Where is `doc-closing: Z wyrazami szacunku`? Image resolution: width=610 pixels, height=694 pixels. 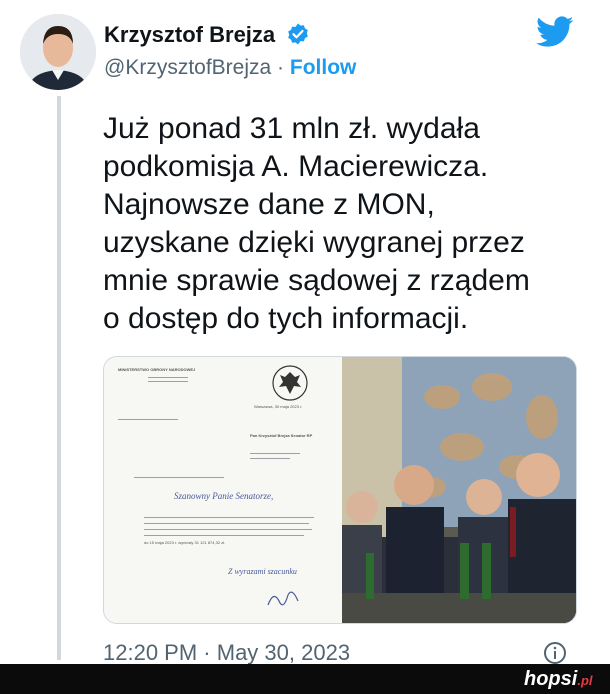
doc-closing: Z wyrazami szacunku is located at coordinates (262, 571).